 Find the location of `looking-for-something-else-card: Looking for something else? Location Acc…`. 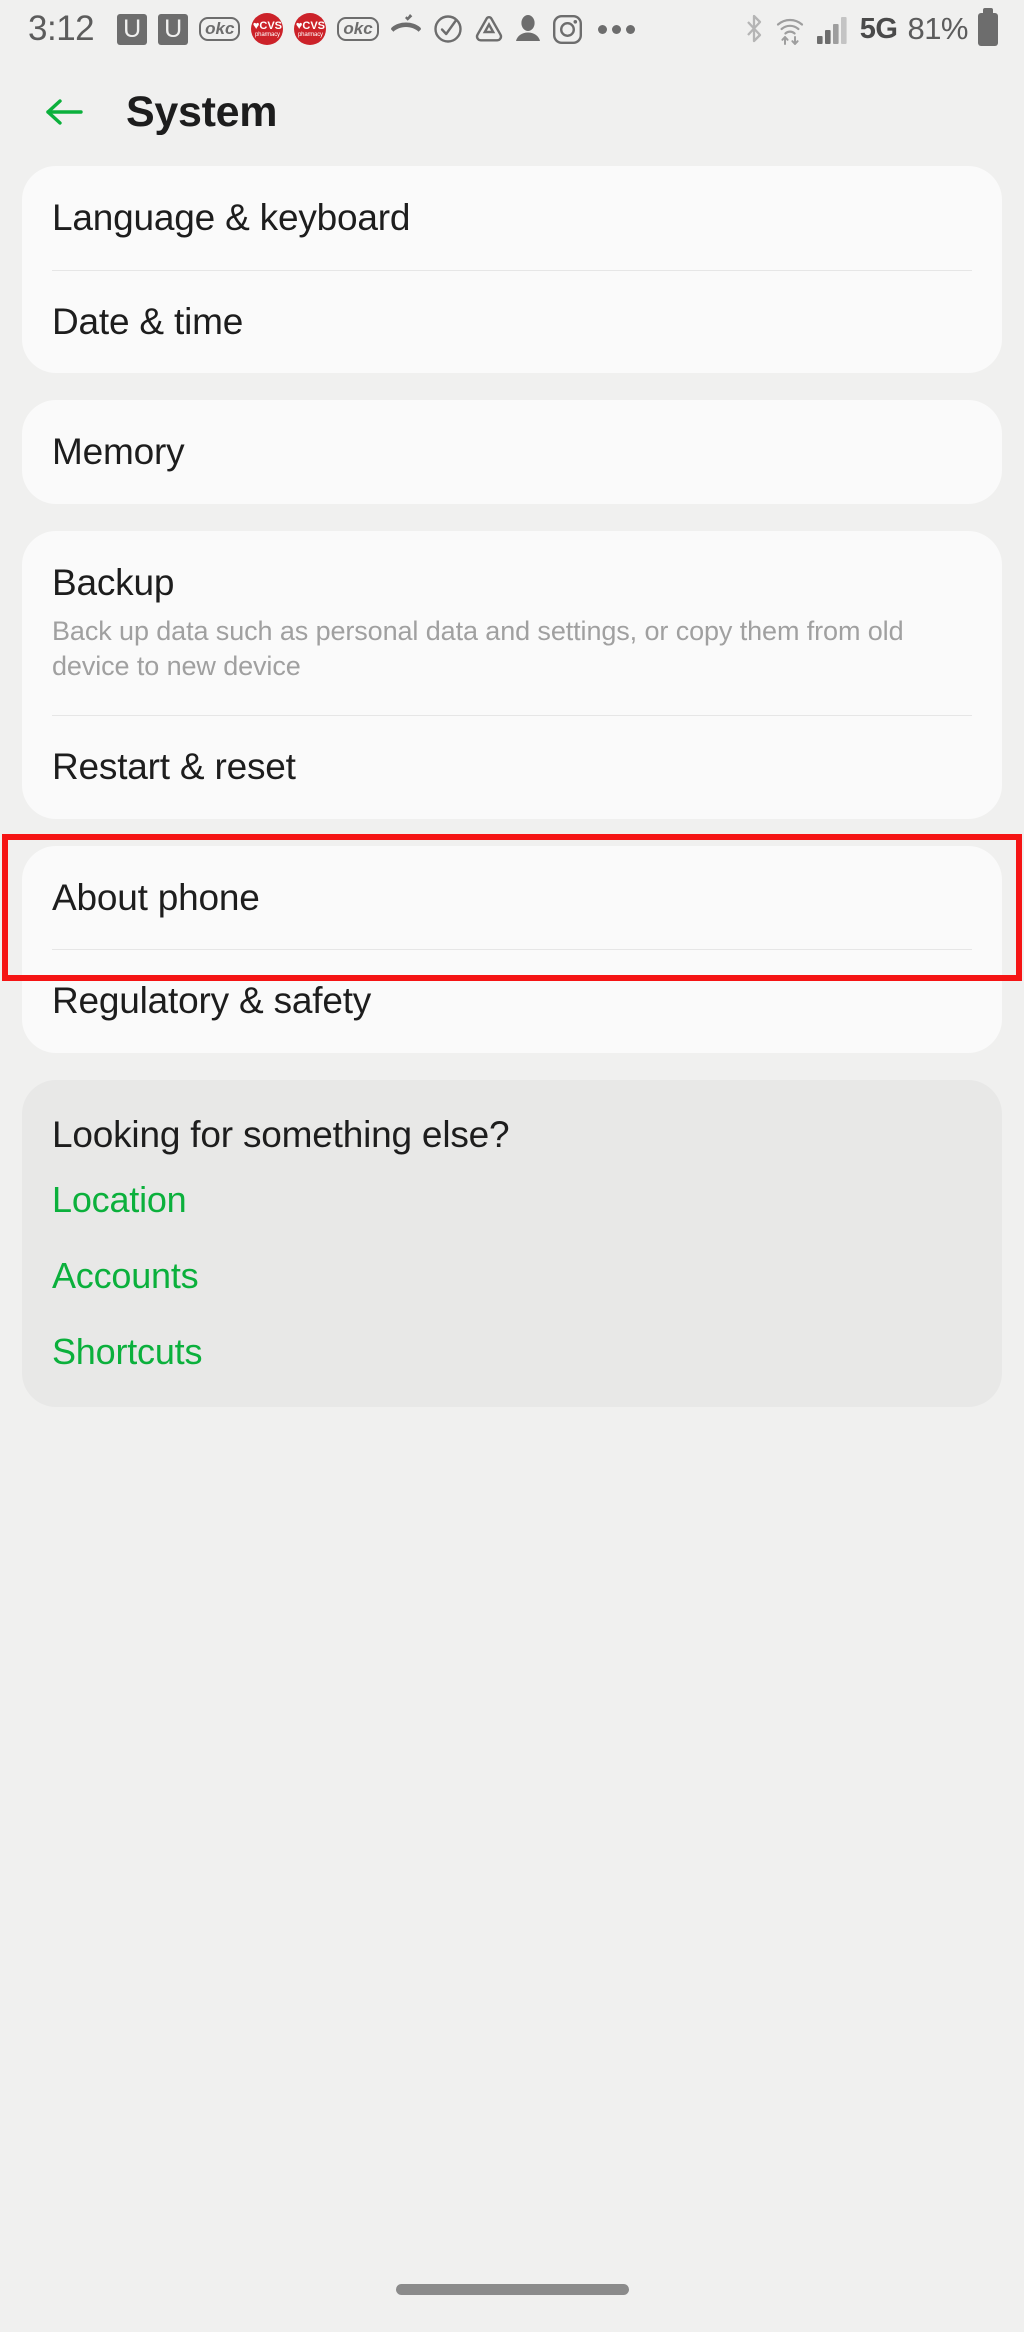

looking-for-something-else-card: Looking for something else? Location Acc… is located at coordinates (512, 1243).